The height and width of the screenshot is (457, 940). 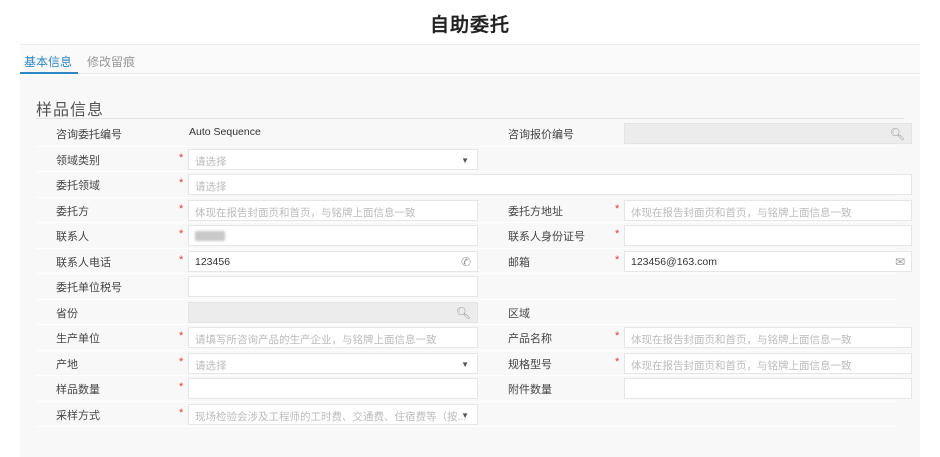 What do you see at coordinates (333, 286) in the screenshot?
I see `tax-no-input` at bounding box center [333, 286].